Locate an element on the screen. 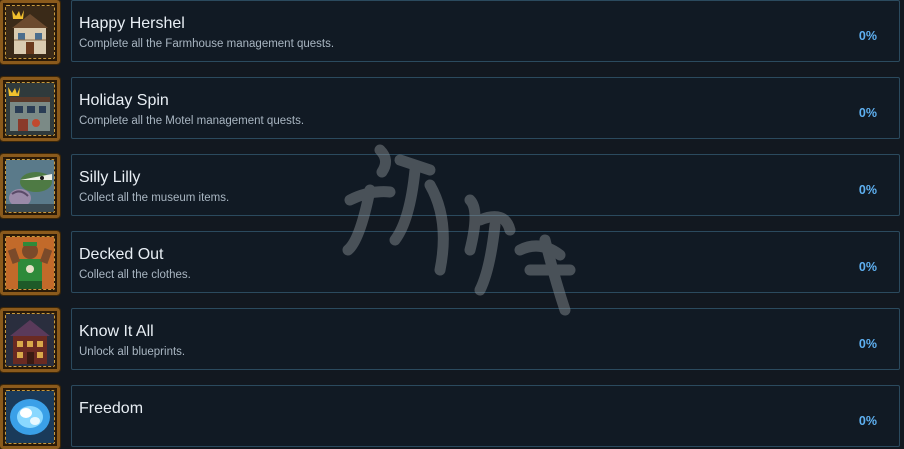 This screenshot has height=449, width=904. achievement-card: Decked Out Collect all the clothes. 0% is located at coordinates (485, 262).